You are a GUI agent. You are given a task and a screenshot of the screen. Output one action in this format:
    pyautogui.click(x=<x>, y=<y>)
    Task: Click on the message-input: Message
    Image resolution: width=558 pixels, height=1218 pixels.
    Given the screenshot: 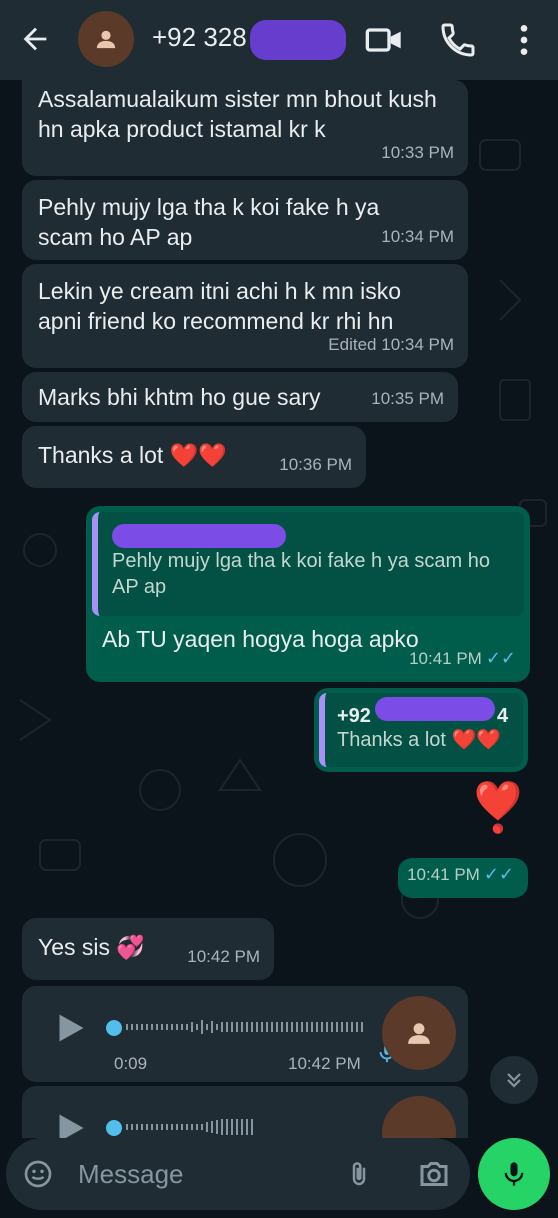 What is the action you would take?
    pyautogui.click(x=131, y=1174)
    